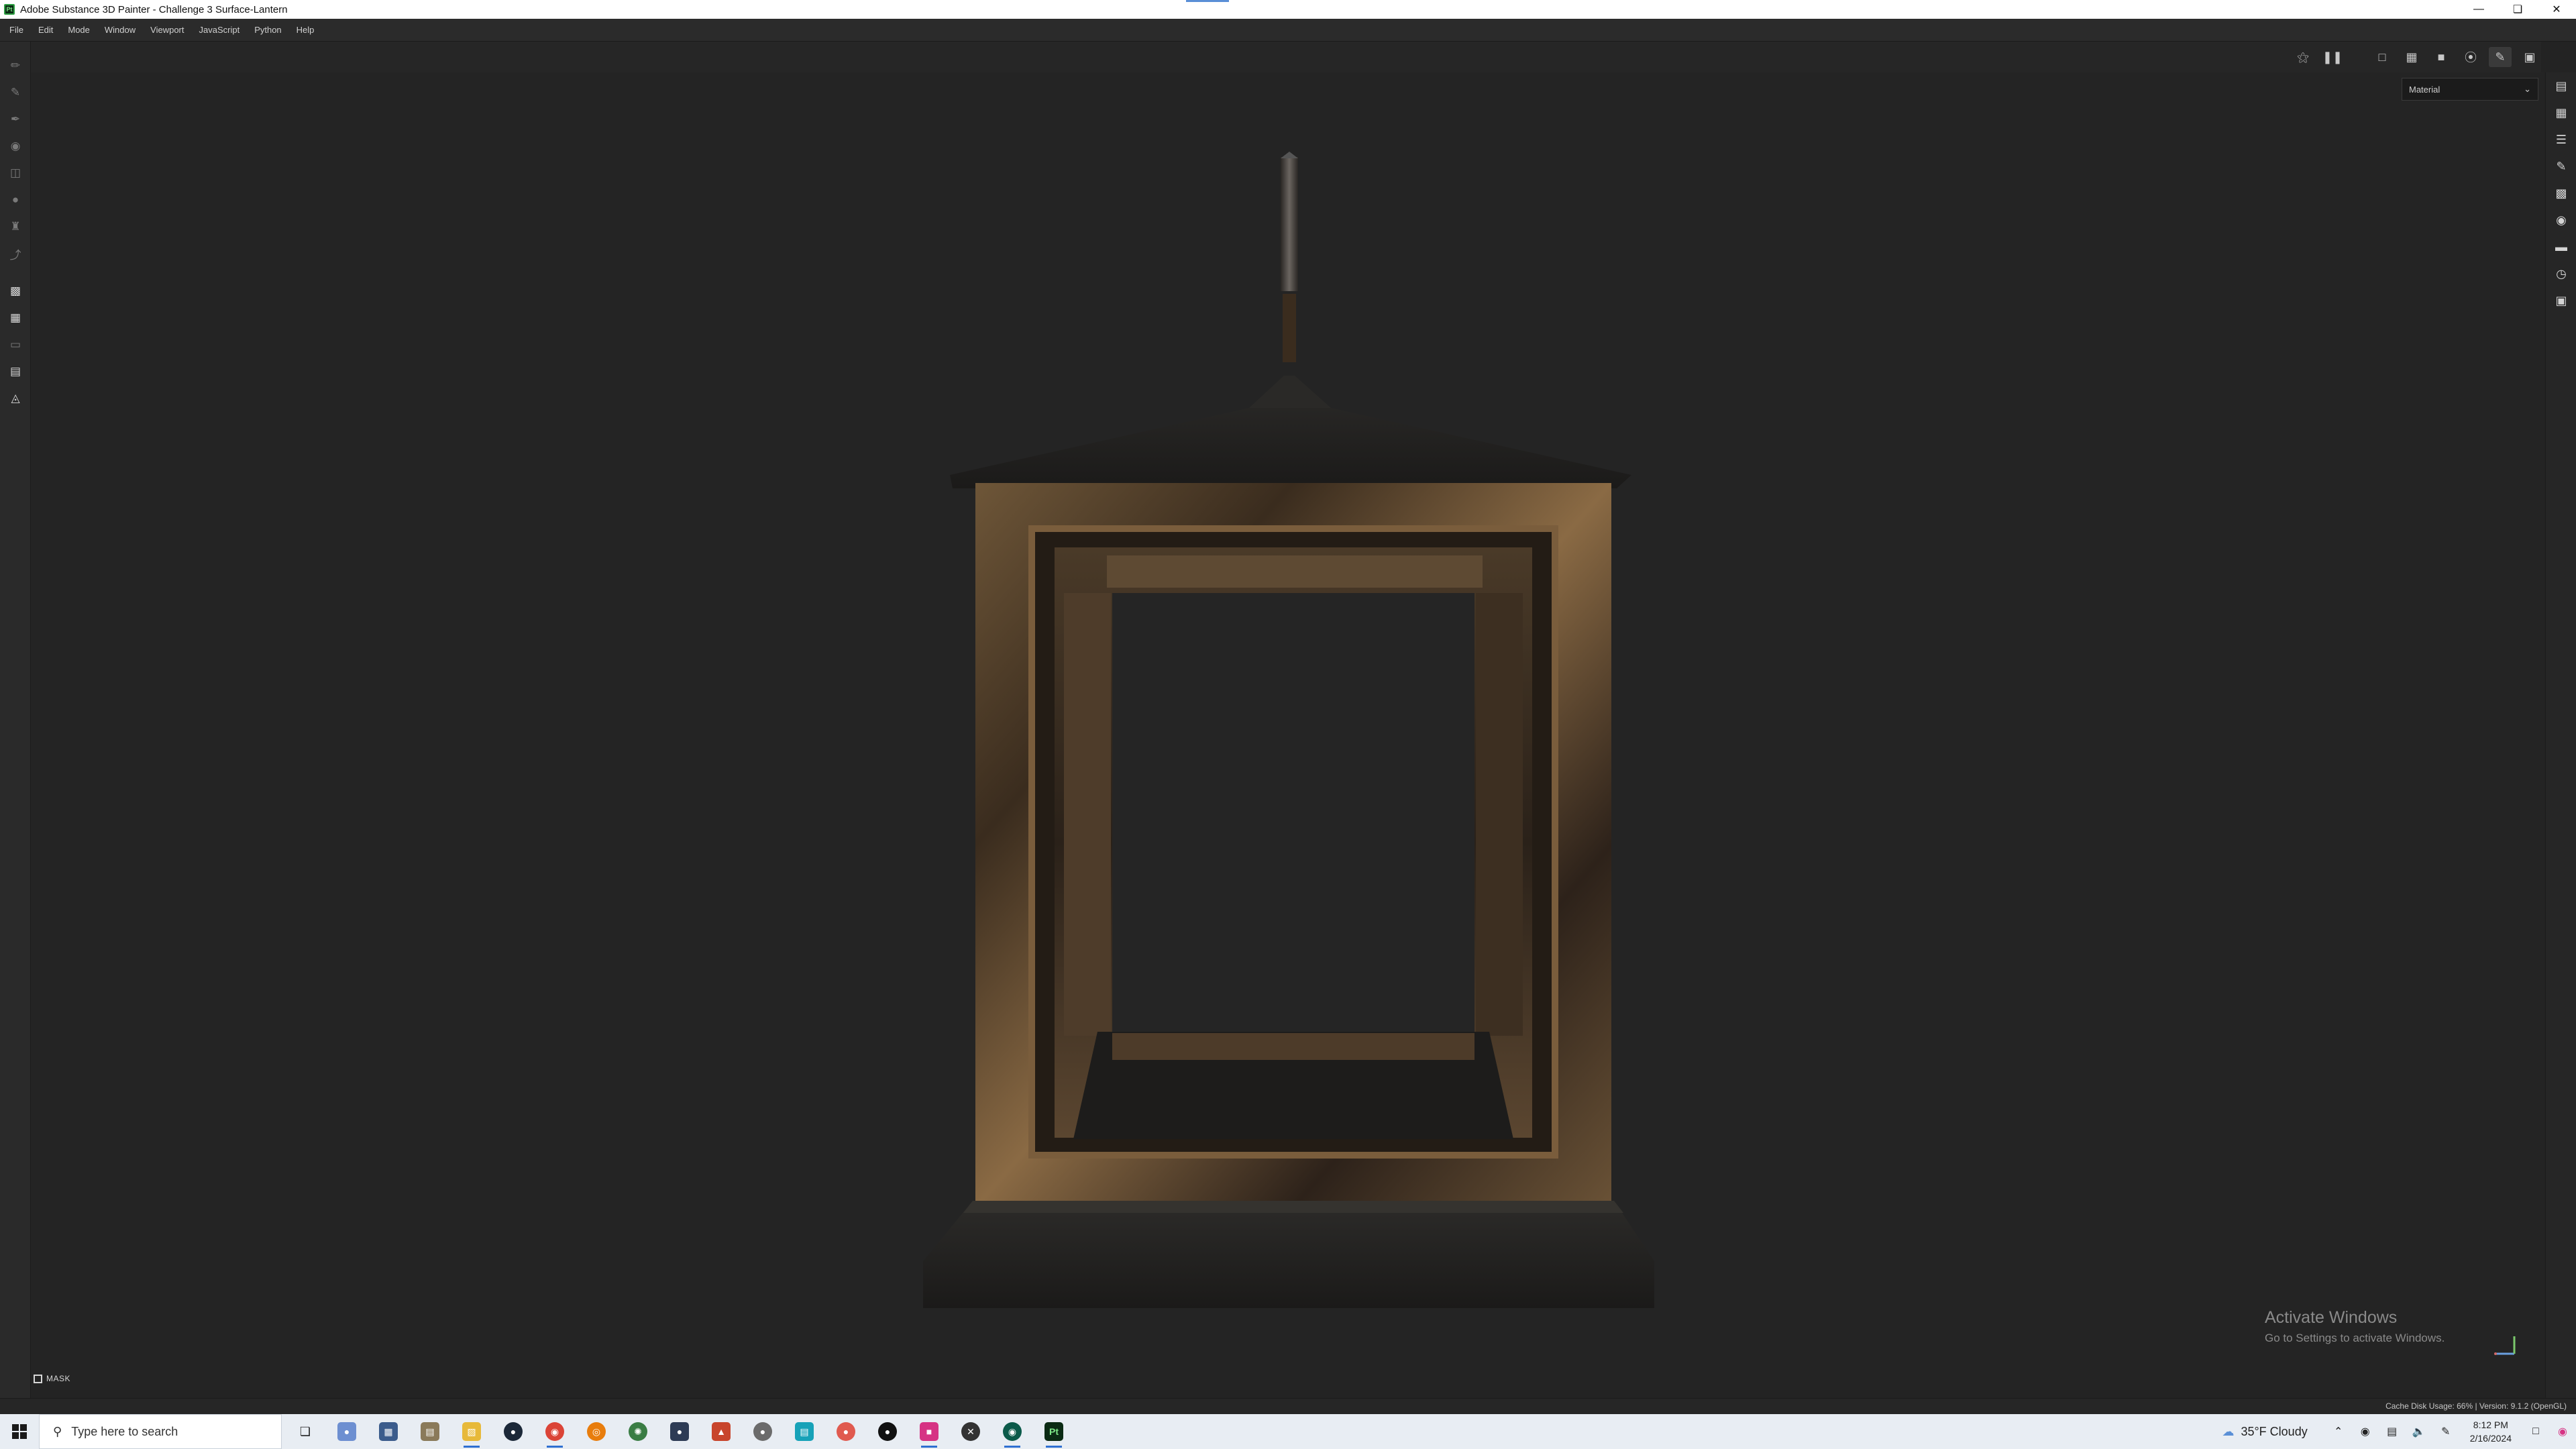 The height and width of the screenshot is (1449, 2576). What do you see at coordinates (2505, 1345) in the screenshot?
I see `axis-gizmo-icon` at bounding box center [2505, 1345].